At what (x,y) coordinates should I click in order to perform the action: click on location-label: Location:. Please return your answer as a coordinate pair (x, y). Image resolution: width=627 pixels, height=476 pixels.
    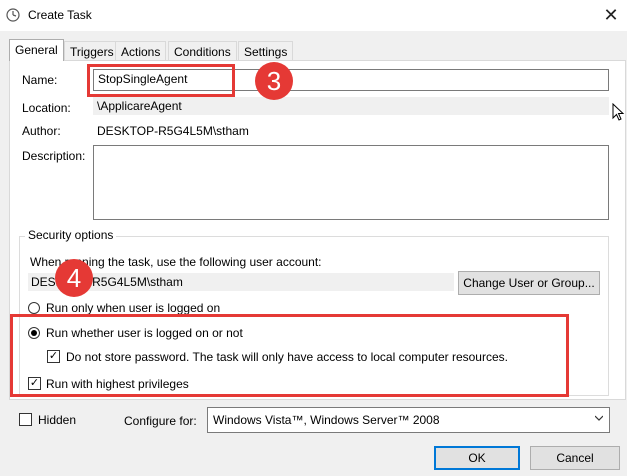
    Looking at the image, I should click on (46, 108).